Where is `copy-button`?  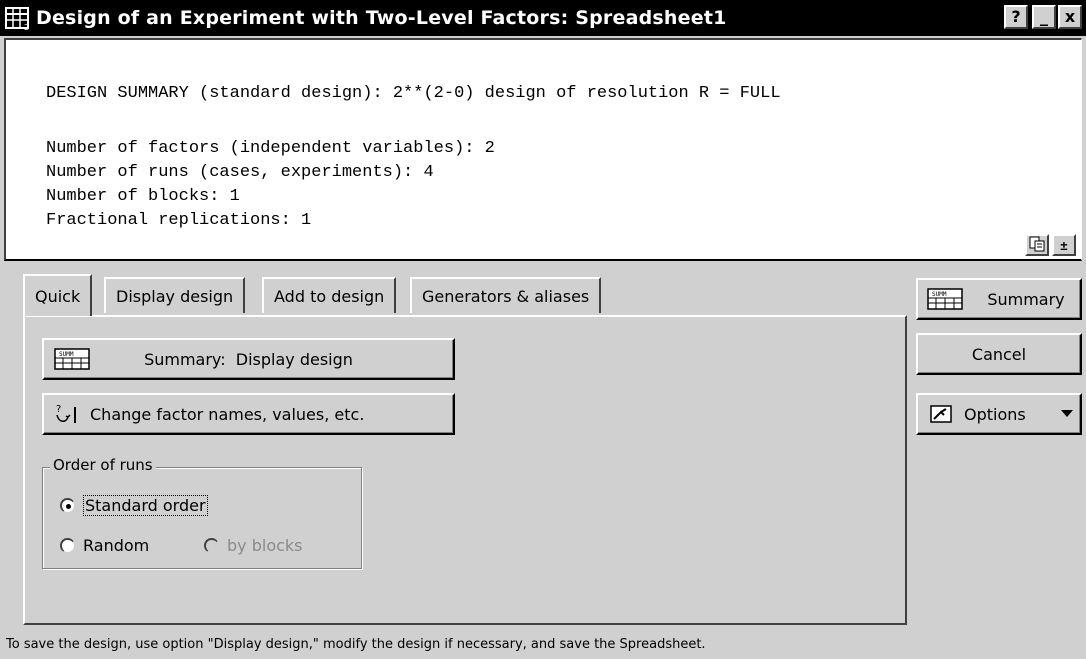 copy-button is located at coordinates (1037, 245).